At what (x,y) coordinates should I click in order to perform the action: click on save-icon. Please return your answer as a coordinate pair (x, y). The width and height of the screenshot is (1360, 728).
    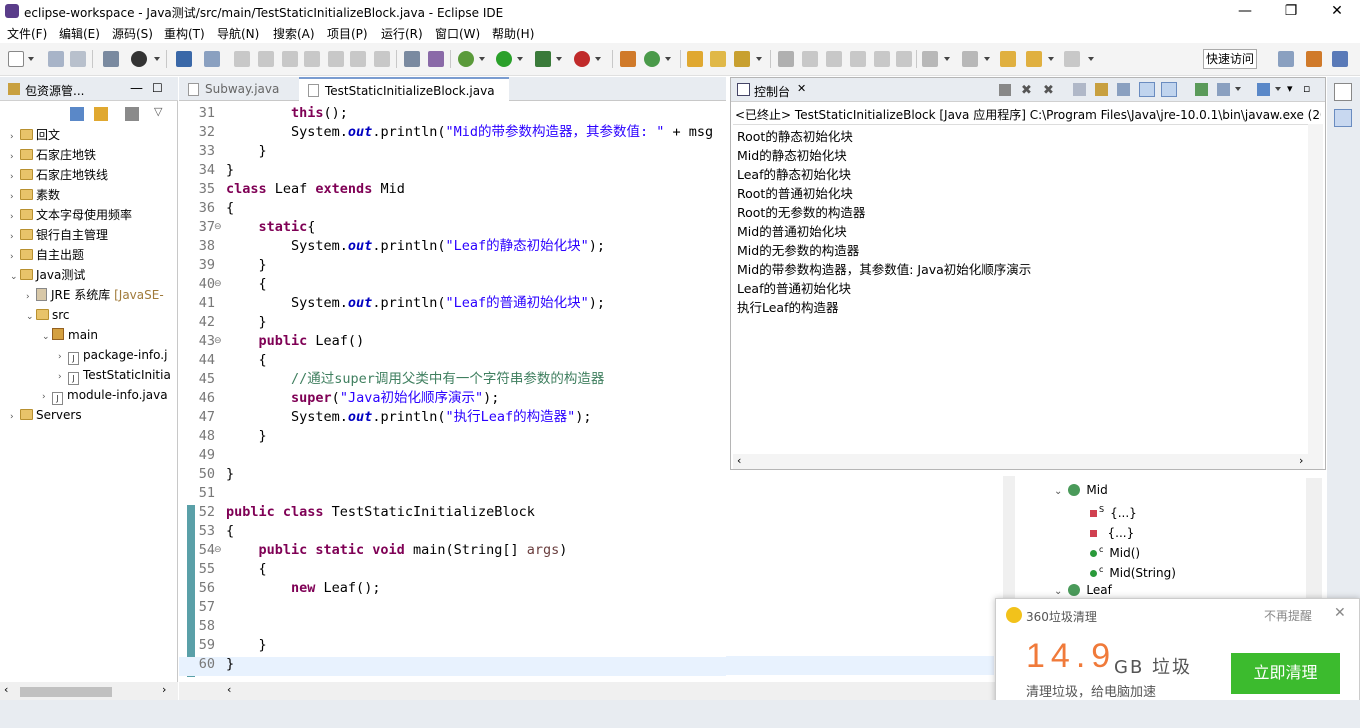
    Looking at the image, I should click on (56, 59).